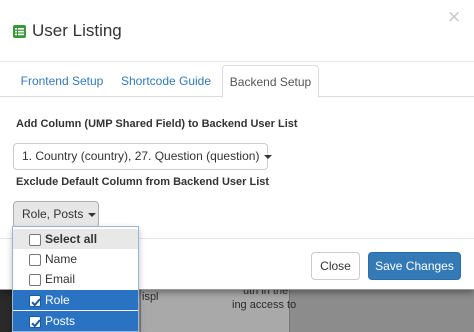 This screenshot has height=332, width=474. Describe the element at coordinates (71, 239) in the screenshot. I see `option-label: Select all` at that location.